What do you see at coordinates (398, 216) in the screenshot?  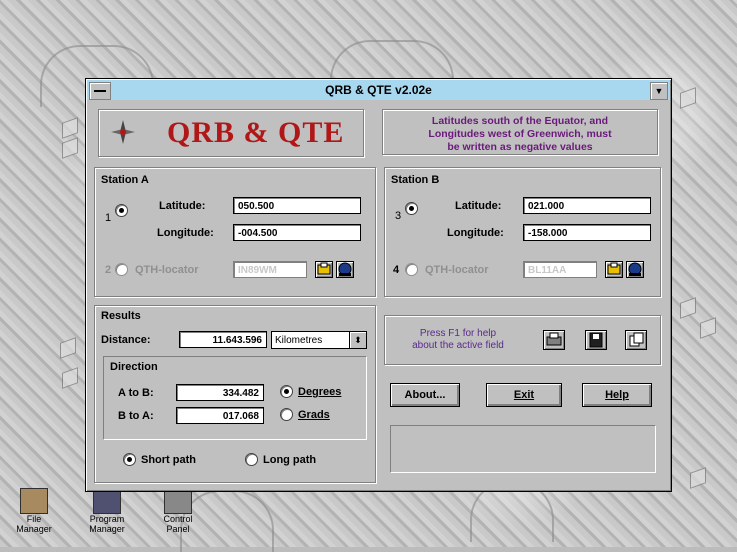 I see `station-b-radio3-label: 3` at bounding box center [398, 216].